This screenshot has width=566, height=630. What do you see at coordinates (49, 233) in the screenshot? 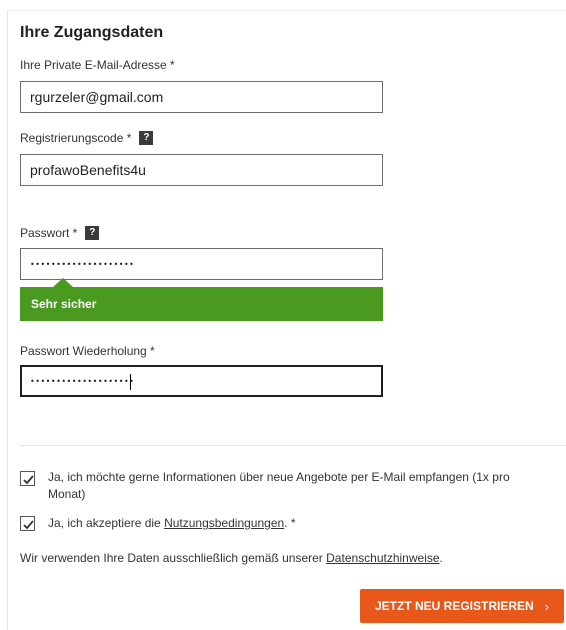
I see `password-label-text: Passwort *` at bounding box center [49, 233].